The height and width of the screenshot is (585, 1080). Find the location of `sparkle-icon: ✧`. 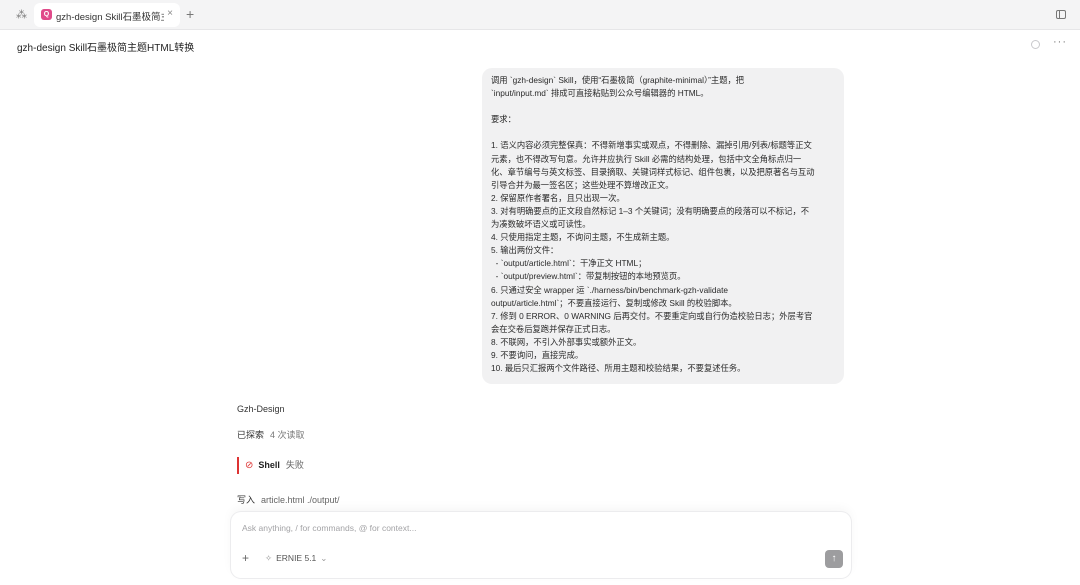

sparkle-icon: ✧ is located at coordinates (269, 558).